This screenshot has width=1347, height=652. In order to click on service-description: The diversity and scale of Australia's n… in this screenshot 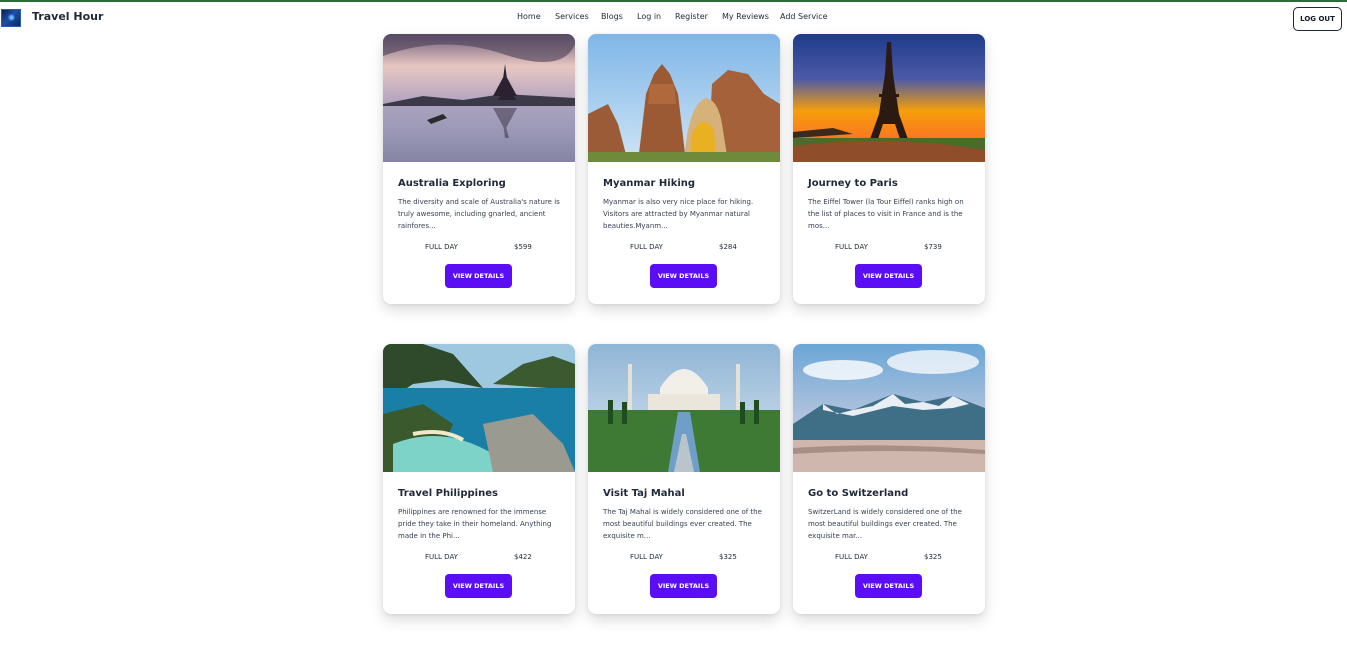, I will do `click(479, 214)`.